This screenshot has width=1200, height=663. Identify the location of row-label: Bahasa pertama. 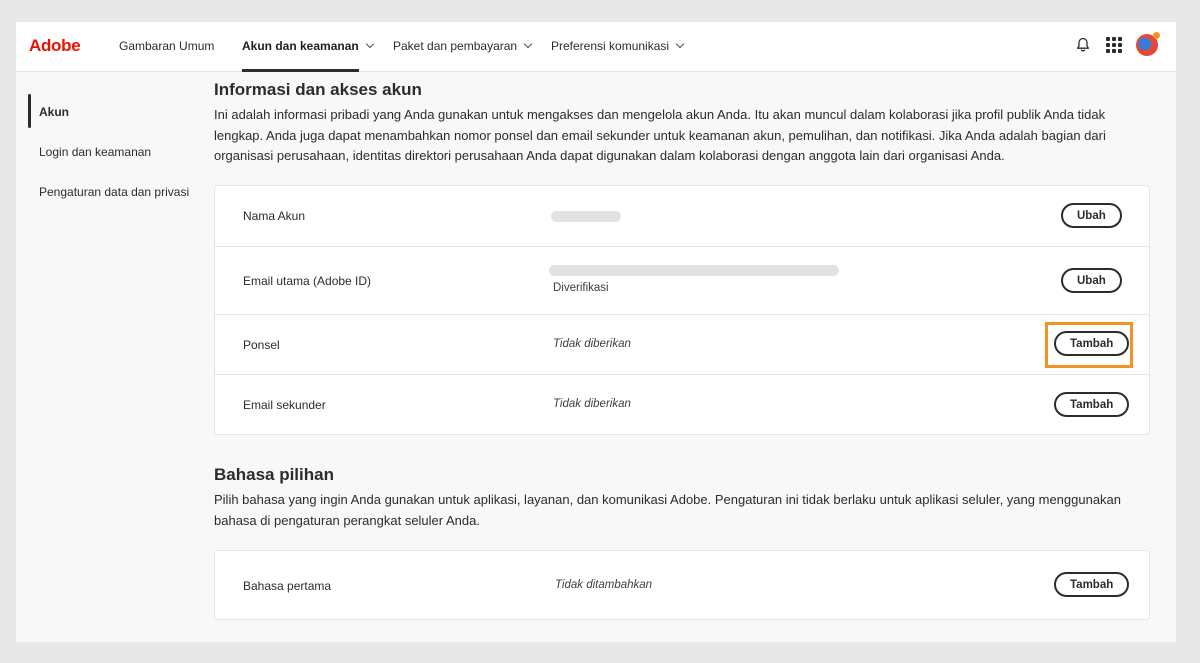
(287, 586).